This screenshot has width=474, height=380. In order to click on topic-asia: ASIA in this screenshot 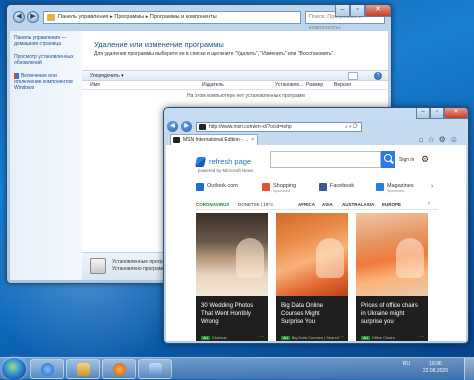, I will do `click(327, 204)`.